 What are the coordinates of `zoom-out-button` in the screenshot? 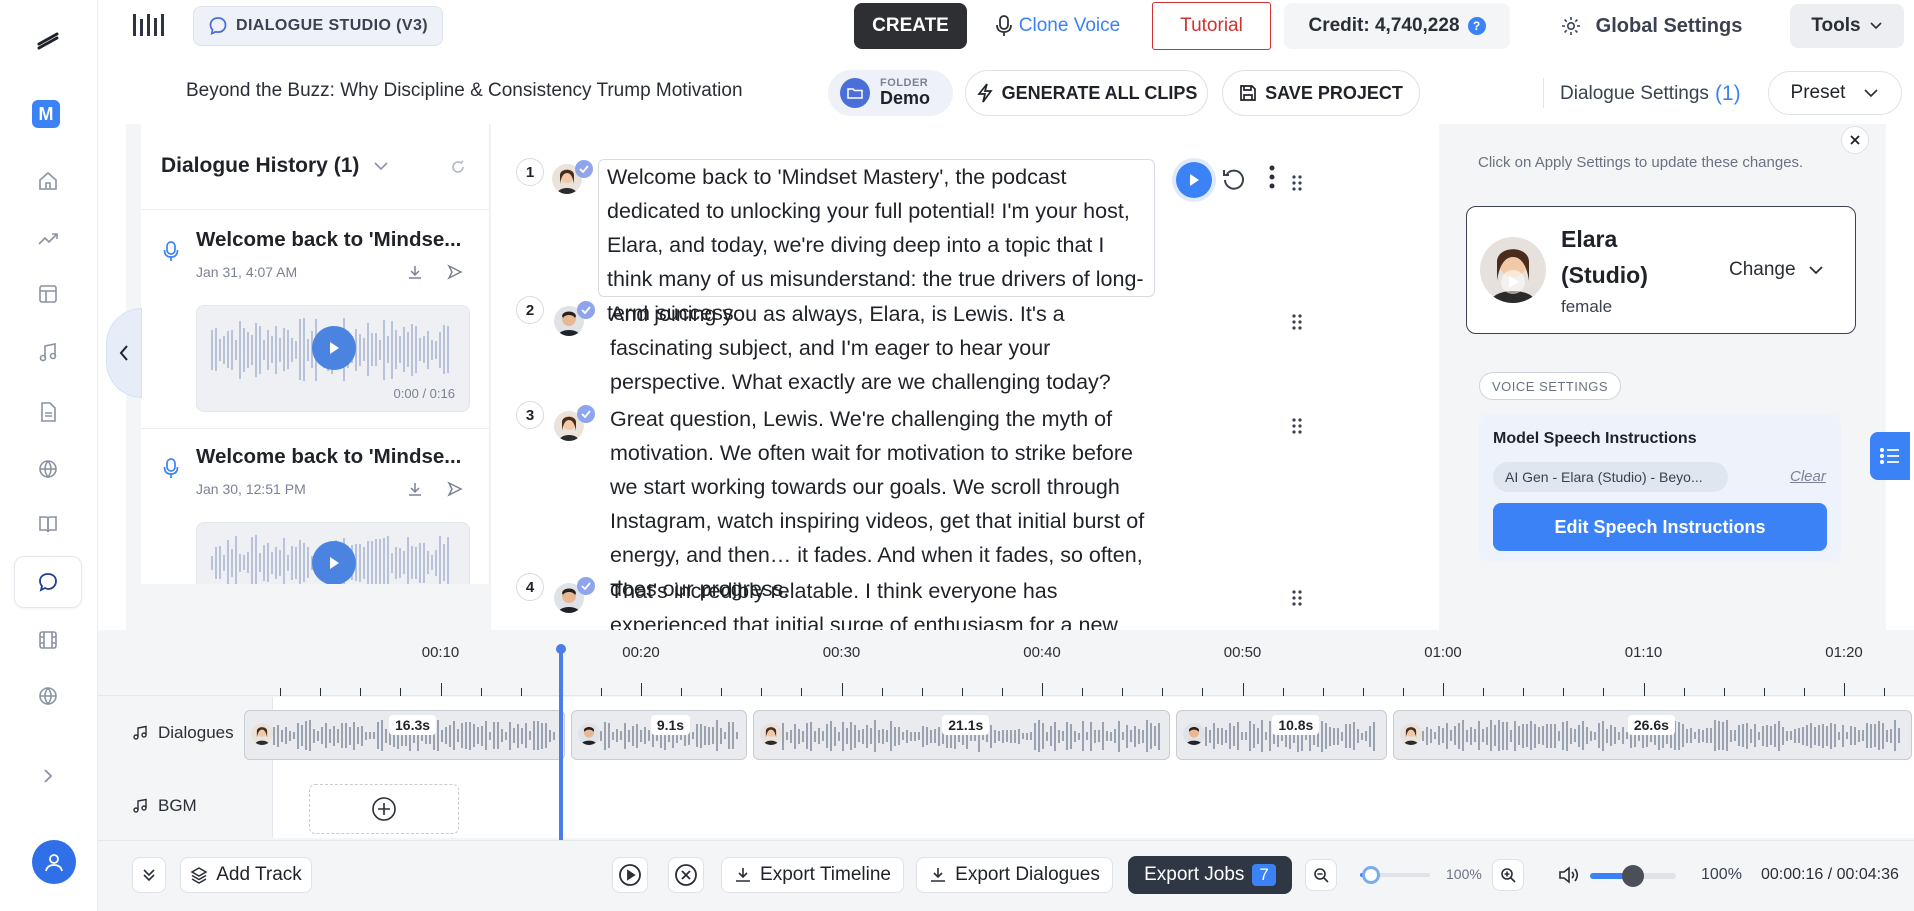 It's located at (1321, 875).